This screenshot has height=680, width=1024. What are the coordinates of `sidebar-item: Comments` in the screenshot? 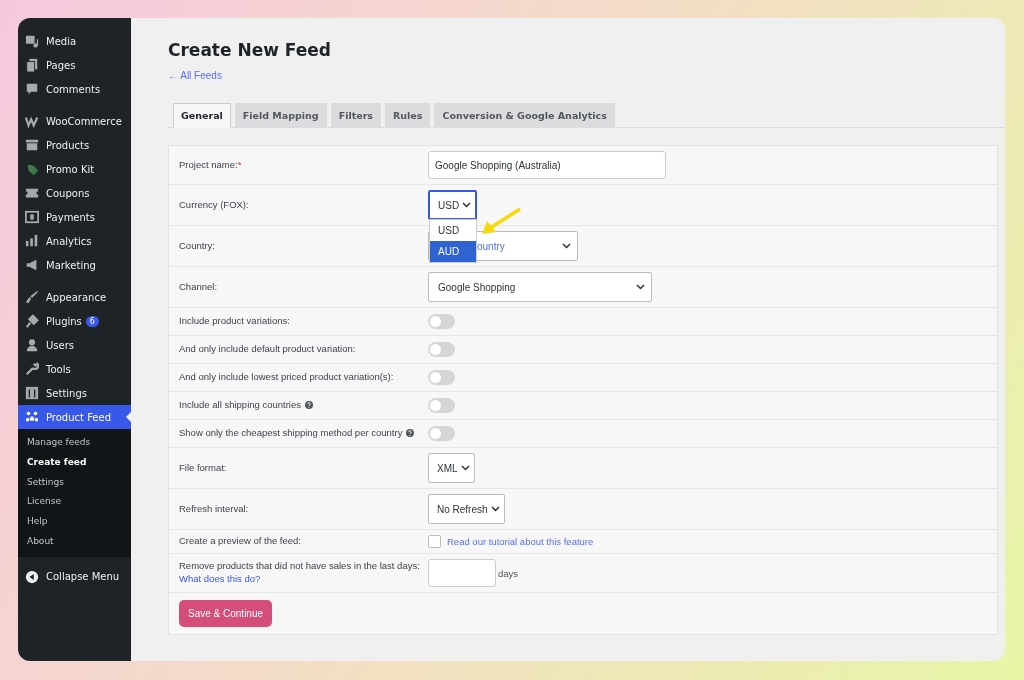 It's located at (74, 89).